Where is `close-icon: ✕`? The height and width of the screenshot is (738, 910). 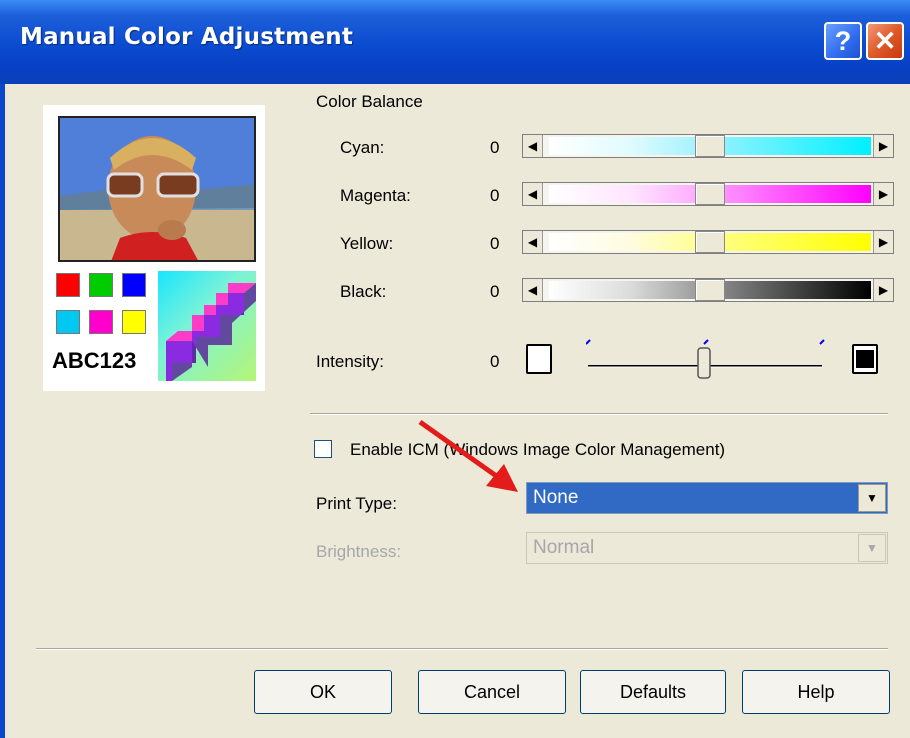 close-icon: ✕ is located at coordinates (885, 41).